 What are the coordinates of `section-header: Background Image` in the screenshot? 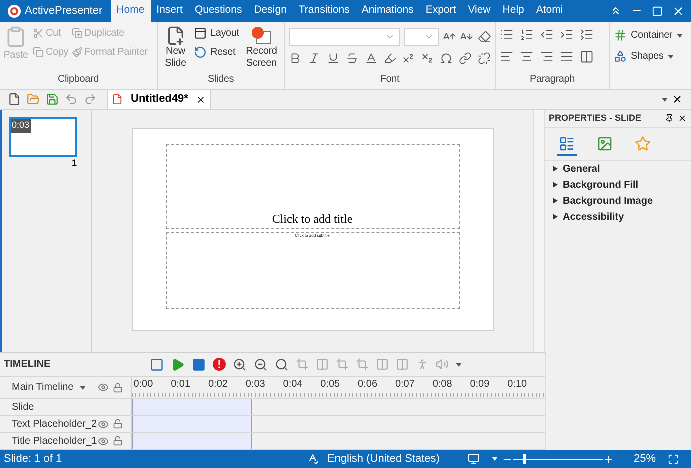 It's located at (608, 201).